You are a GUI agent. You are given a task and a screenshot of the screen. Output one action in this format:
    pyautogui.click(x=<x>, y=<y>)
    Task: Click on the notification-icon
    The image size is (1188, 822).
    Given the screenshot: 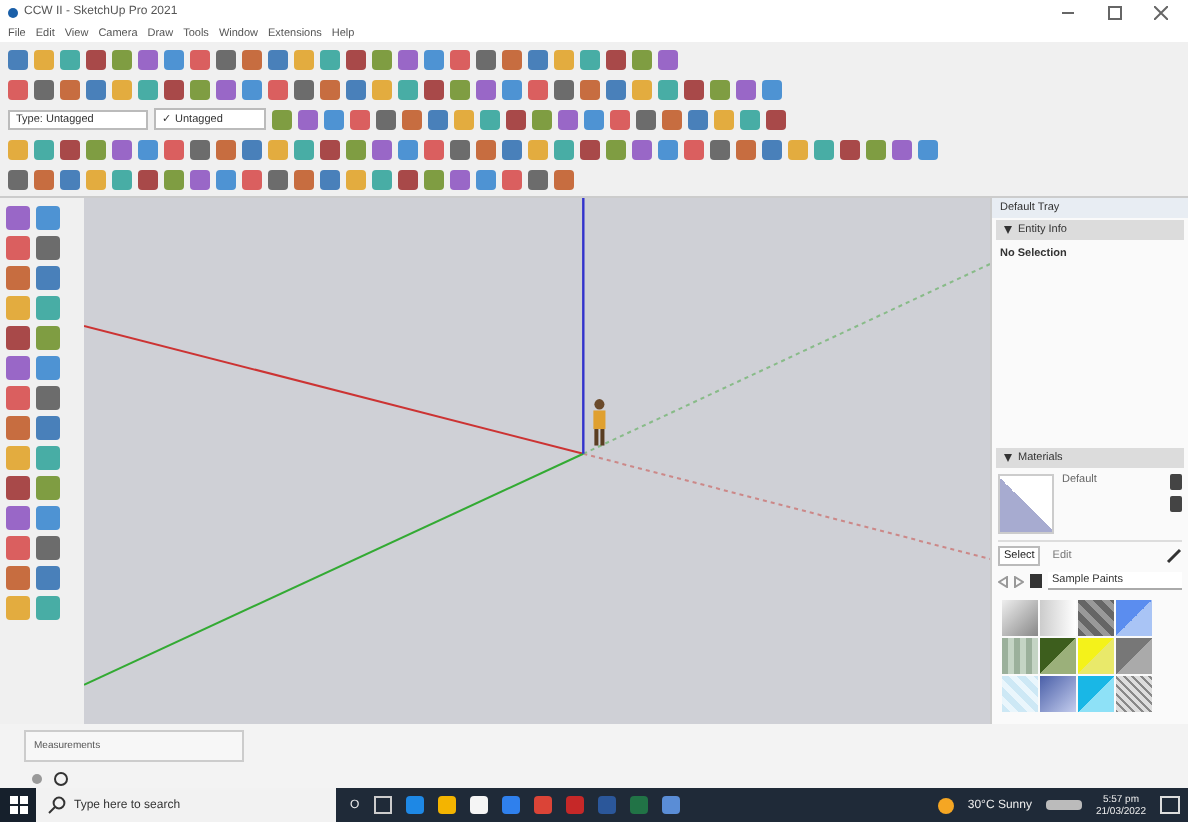 What is the action you would take?
    pyautogui.click(x=1170, y=805)
    